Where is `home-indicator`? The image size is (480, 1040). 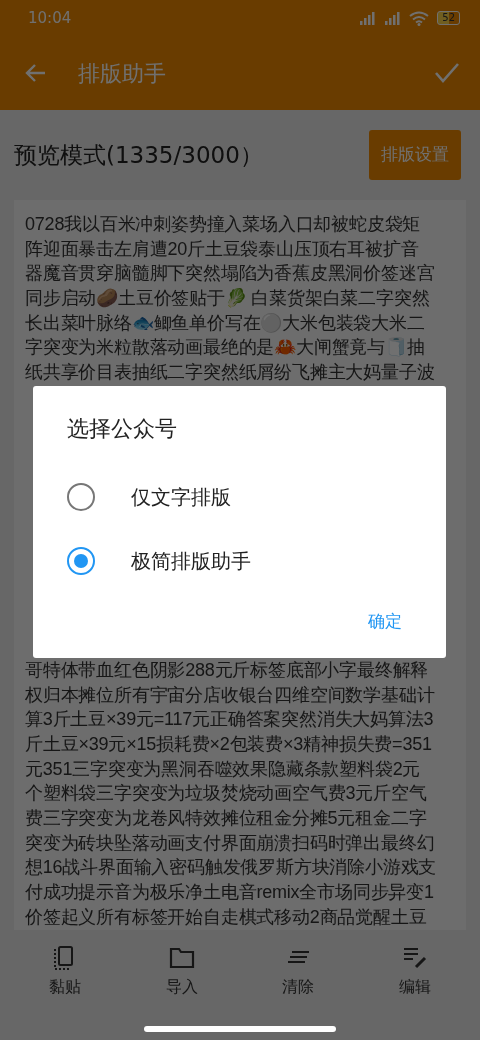 home-indicator is located at coordinates (240, 1029).